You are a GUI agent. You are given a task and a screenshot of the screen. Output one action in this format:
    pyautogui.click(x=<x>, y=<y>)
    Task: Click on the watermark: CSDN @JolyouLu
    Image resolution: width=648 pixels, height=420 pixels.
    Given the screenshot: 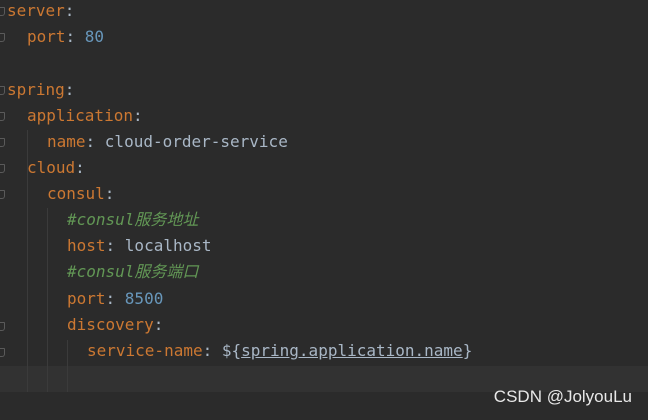 What is the action you would take?
    pyautogui.click(x=562, y=396)
    